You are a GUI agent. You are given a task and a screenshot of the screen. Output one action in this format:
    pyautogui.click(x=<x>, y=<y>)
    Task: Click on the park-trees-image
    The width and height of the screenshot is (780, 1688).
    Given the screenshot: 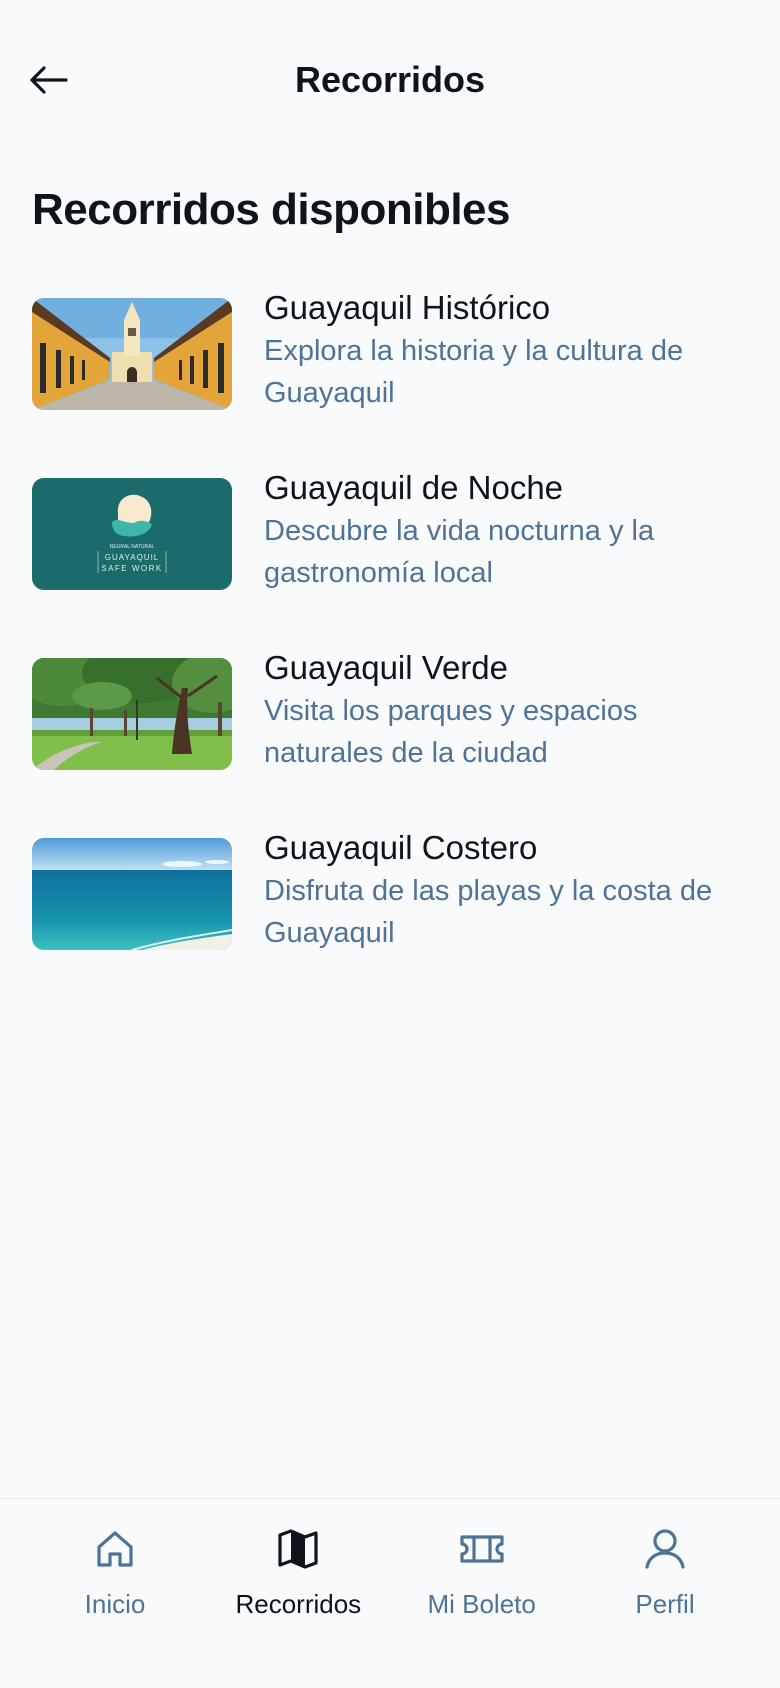 What is the action you would take?
    pyautogui.click(x=132, y=714)
    